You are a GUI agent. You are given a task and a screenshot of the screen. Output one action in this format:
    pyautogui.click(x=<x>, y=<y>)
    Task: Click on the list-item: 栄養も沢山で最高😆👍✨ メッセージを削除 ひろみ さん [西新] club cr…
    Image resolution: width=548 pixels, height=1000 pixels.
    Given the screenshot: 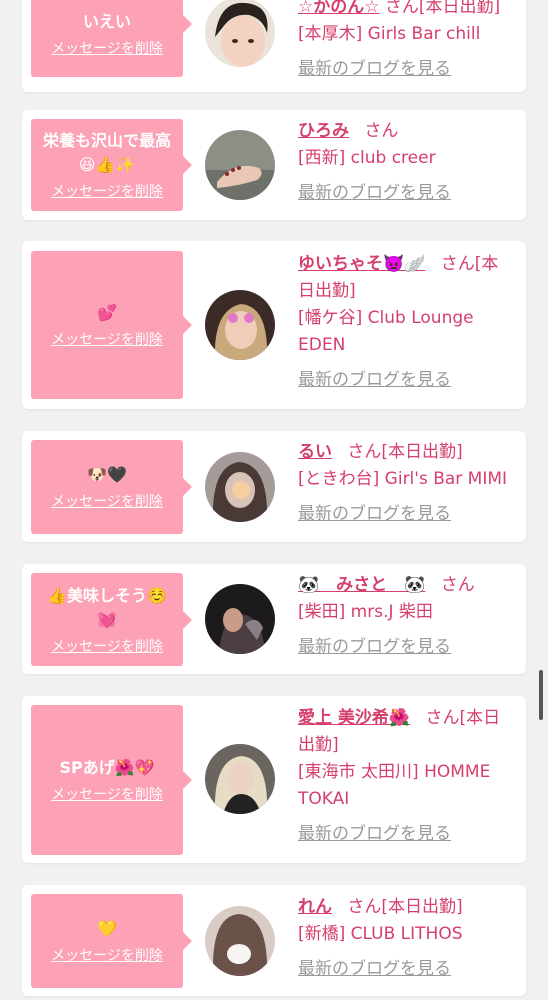 What is the action you would take?
    pyautogui.click(x=274, y=165)
    